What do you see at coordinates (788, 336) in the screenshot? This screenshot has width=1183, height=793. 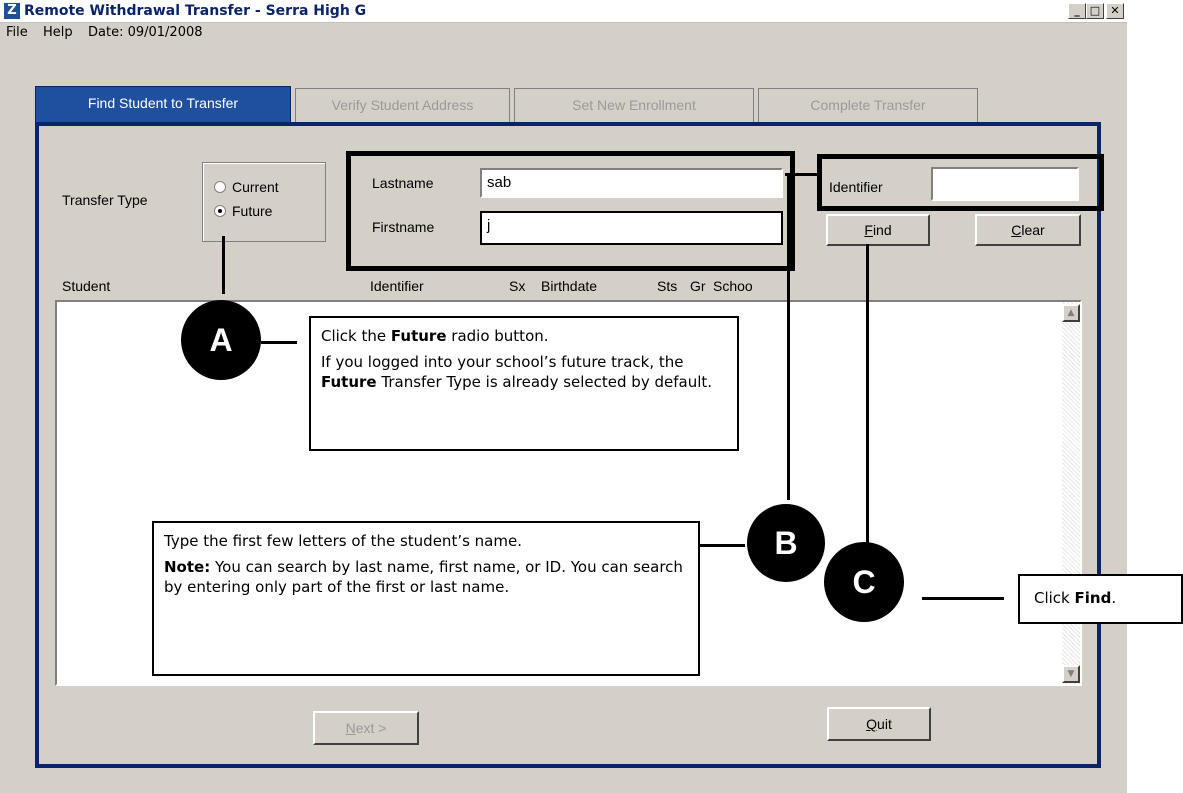 I see `connector-b-vertical` at bounding box center [788, 336].